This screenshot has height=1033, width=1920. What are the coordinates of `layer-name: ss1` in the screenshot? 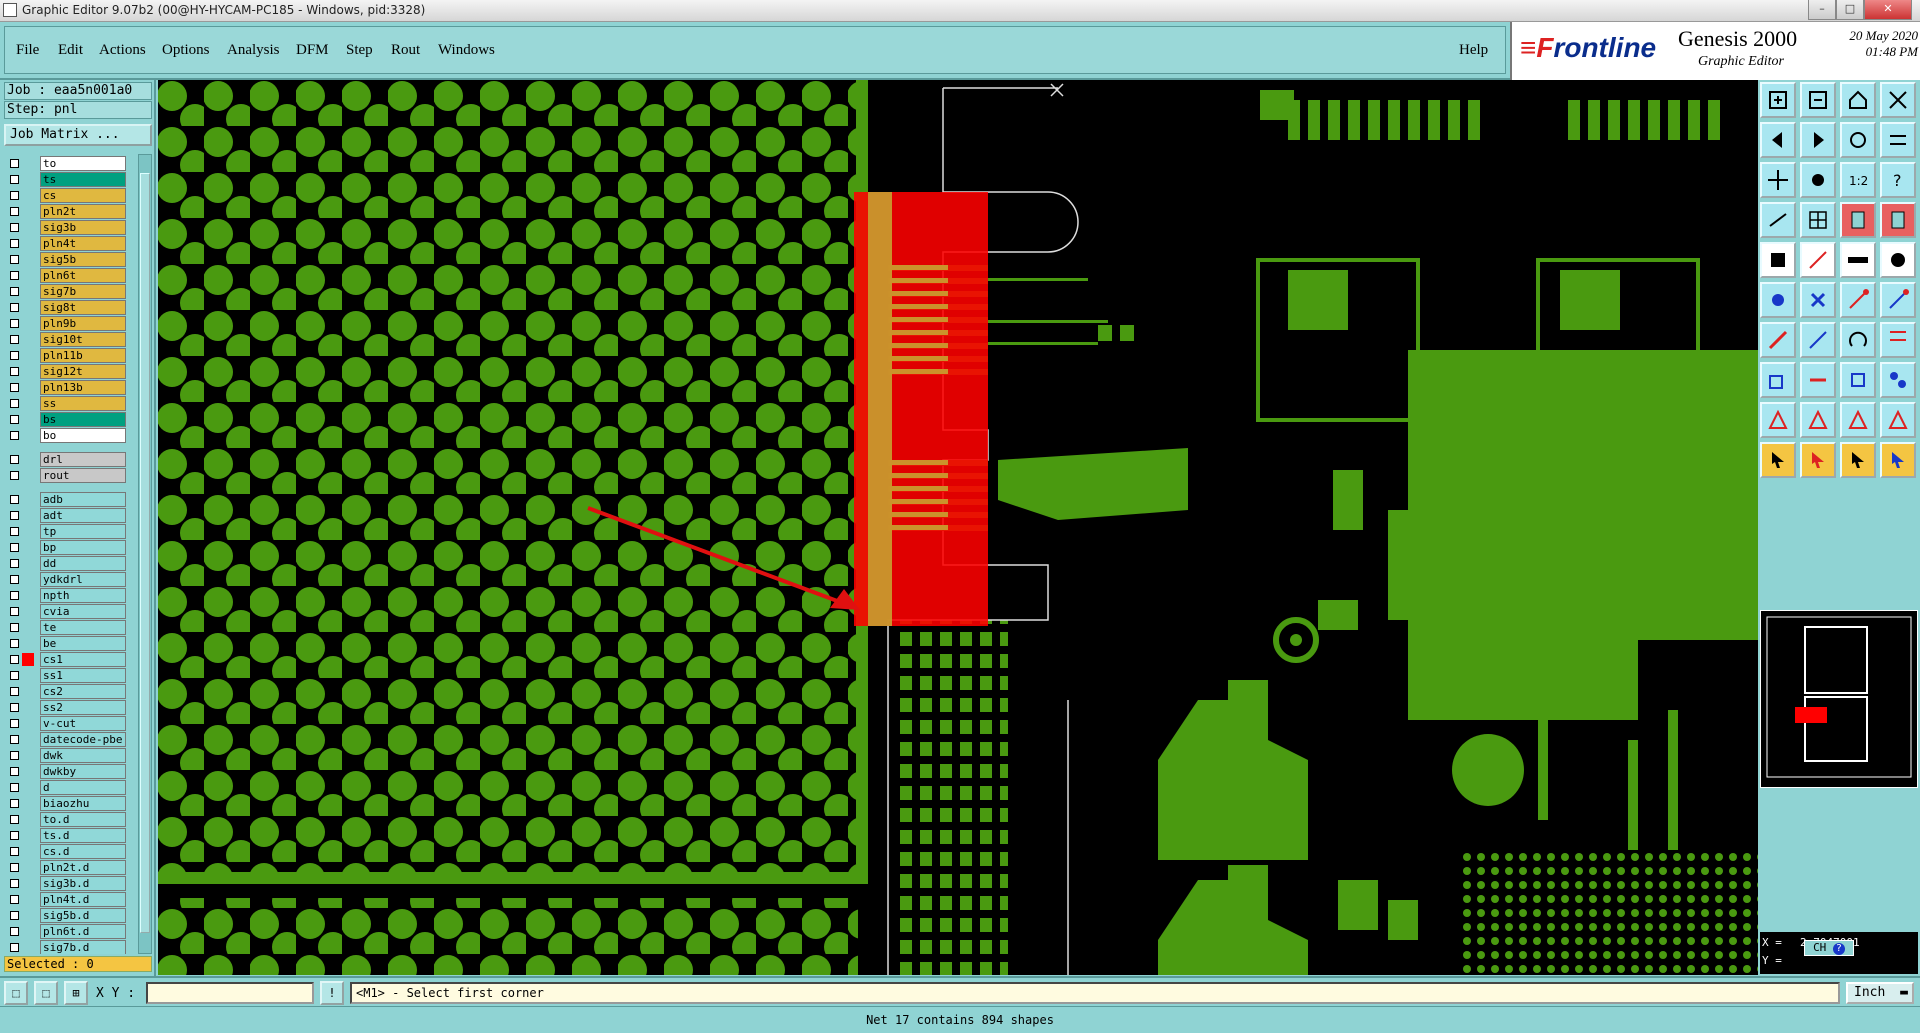 It's located at (83, 675).